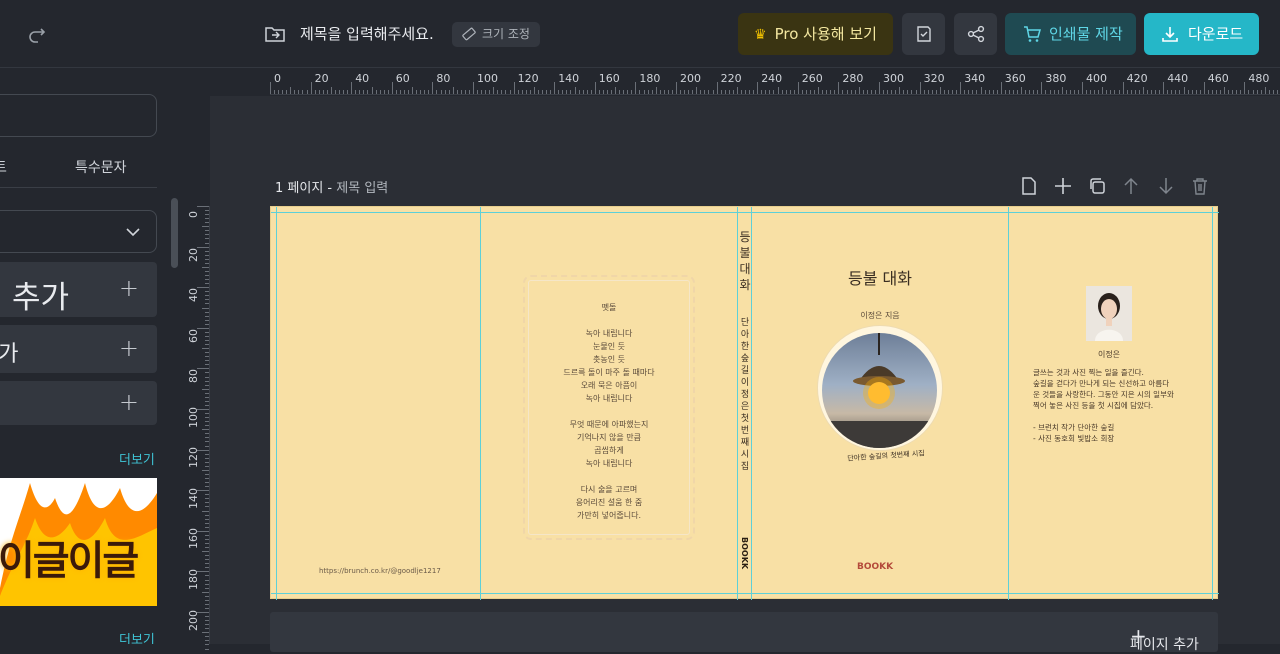  Describe the element at coordinates (815, 34) in the screenshot. I see `try-pro-button: ♛ Pro 사용해 보기` at that location.